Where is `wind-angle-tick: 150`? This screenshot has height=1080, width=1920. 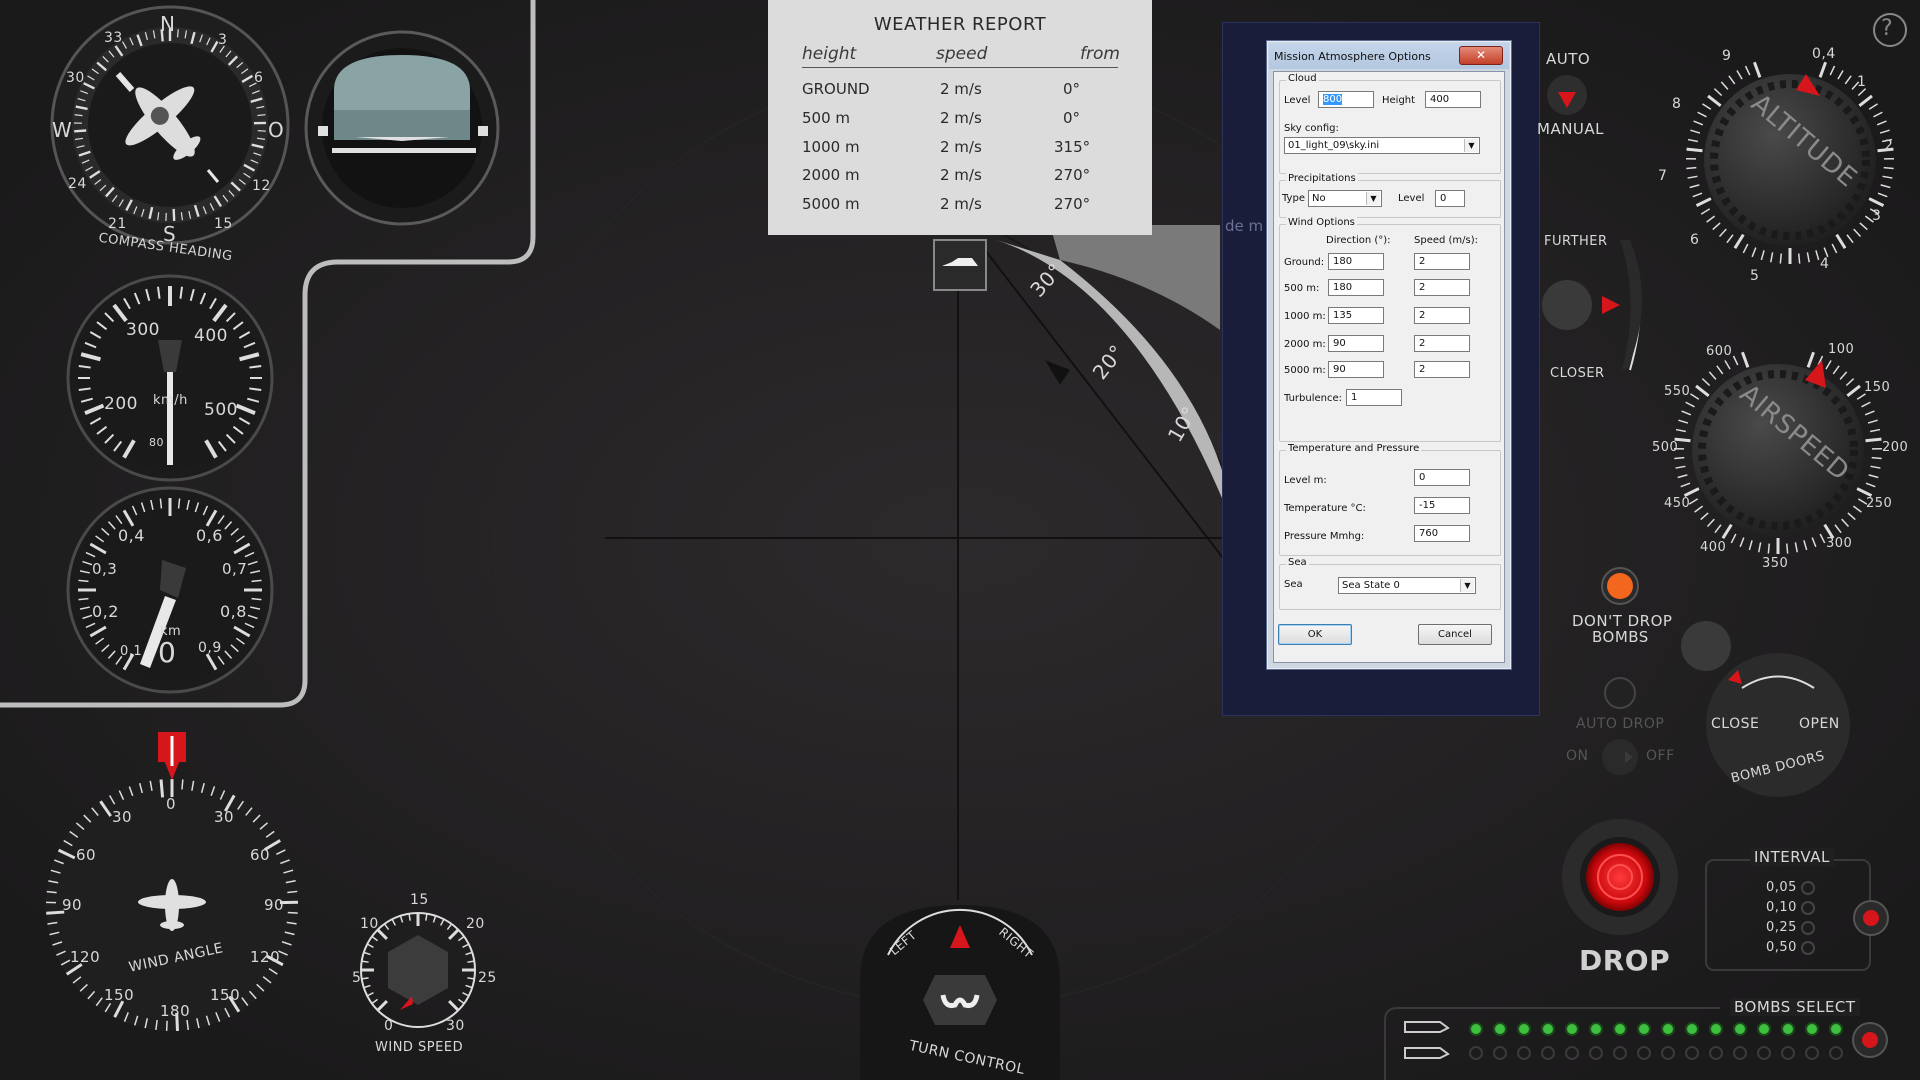
wind-angle-tick: 150 is located at coordinates (119, 995).